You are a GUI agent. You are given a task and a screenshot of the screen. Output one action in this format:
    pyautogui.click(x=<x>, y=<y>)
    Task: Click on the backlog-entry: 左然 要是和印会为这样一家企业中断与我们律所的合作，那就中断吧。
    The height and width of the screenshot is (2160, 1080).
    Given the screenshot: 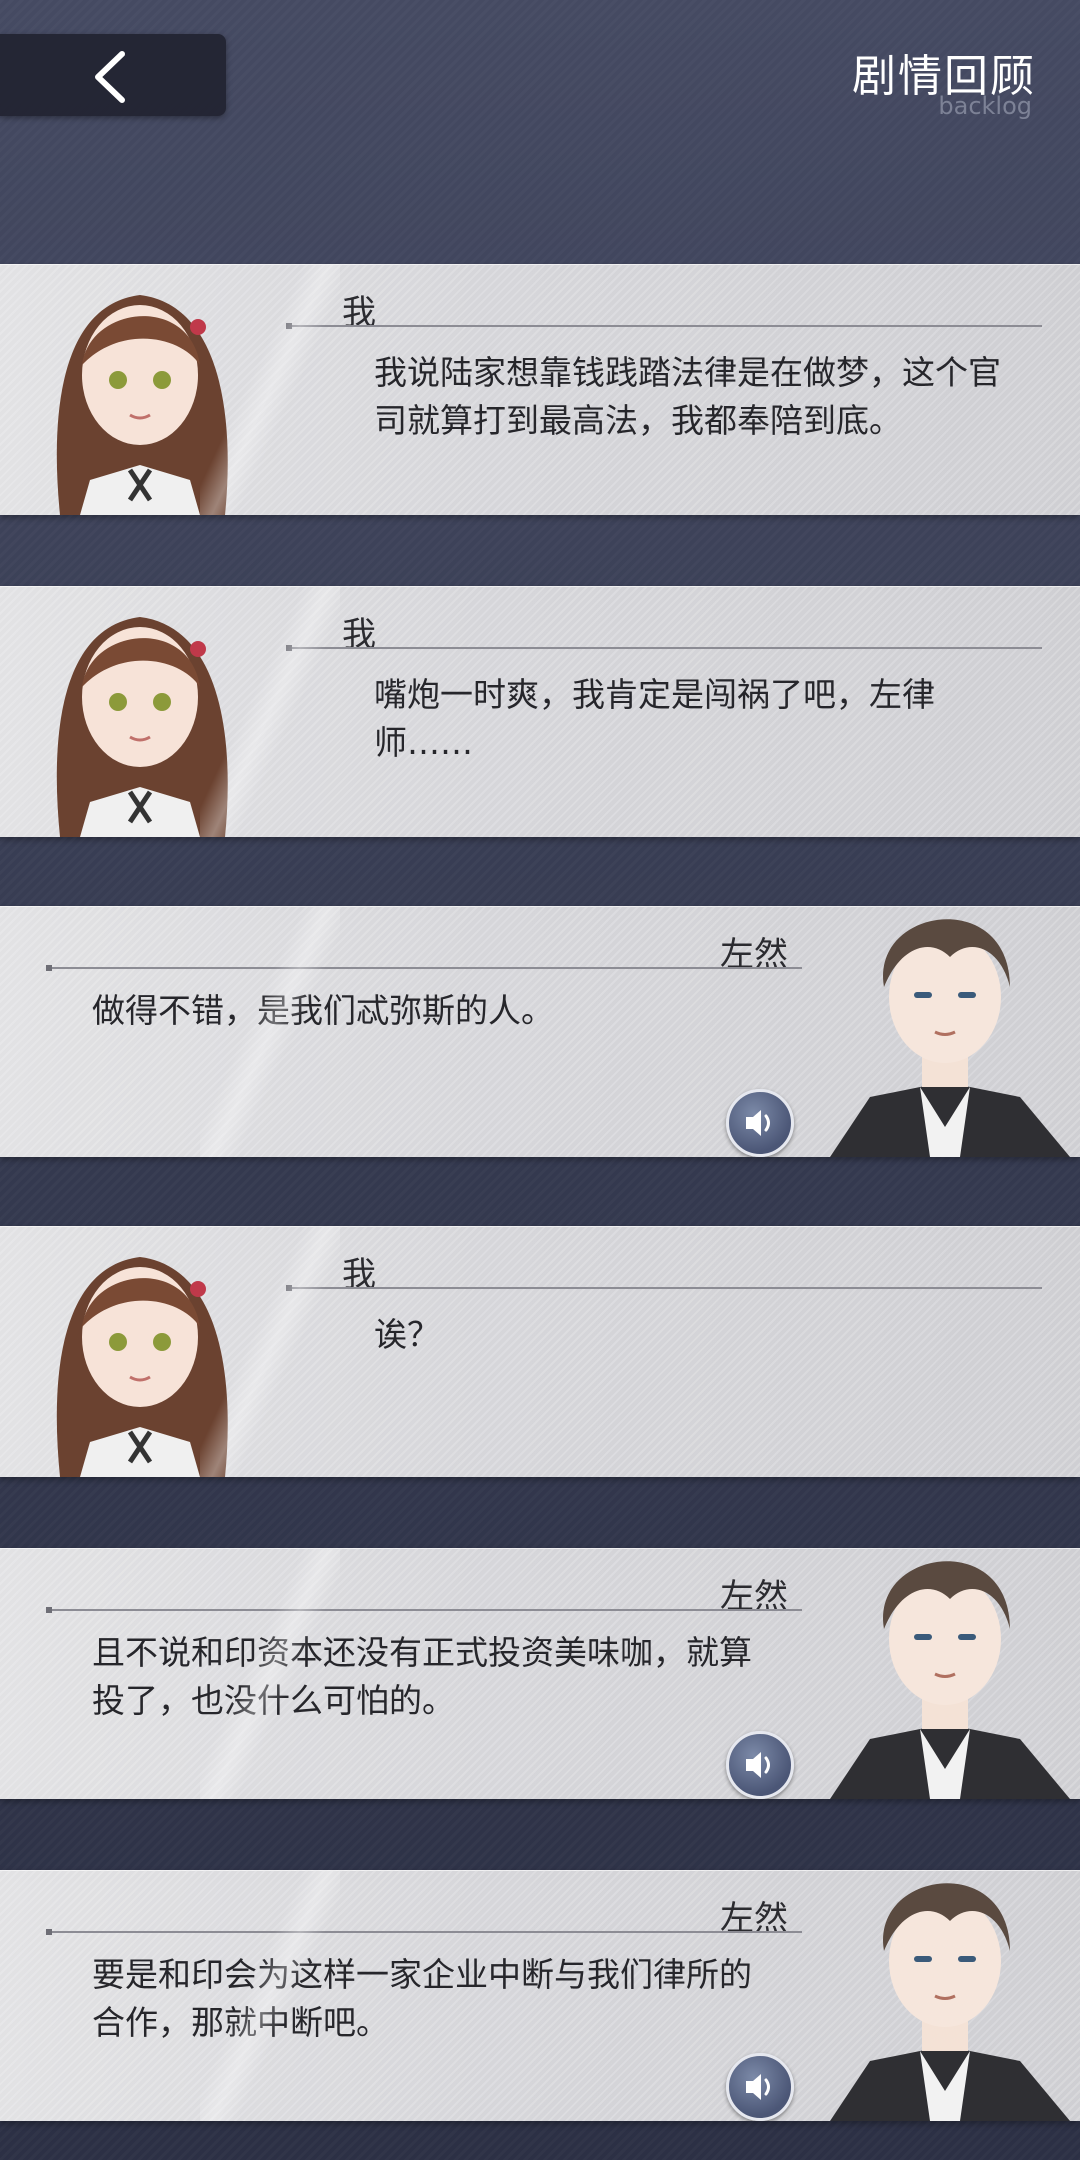 What is the action you would take?
    pyautogui.click(x=540, y=1995)
    